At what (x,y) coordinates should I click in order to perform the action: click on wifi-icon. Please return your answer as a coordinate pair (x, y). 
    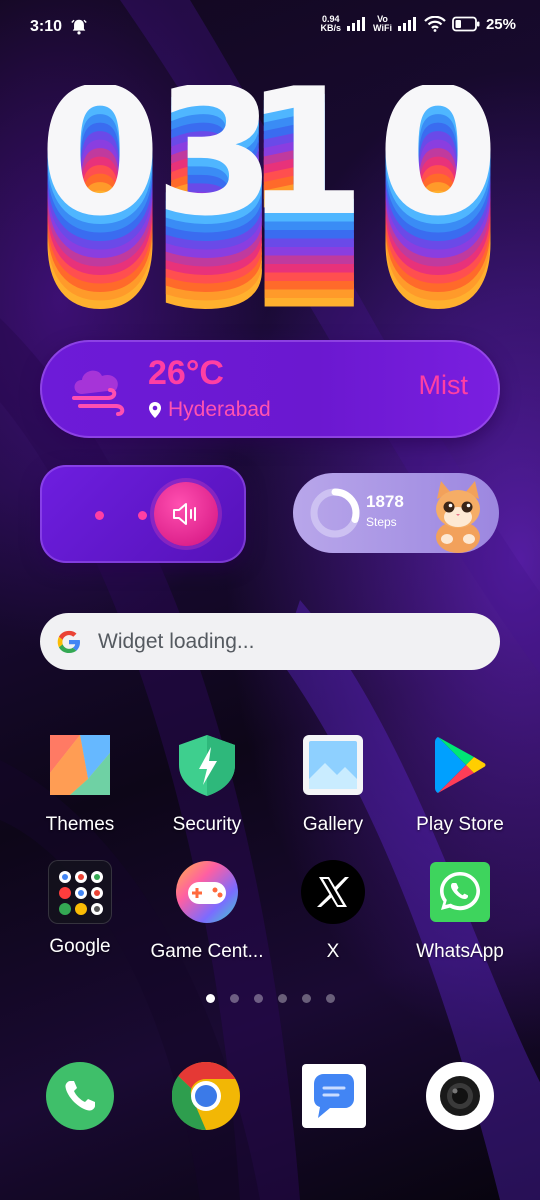
    Looking at the image, I should click on (435, 24).